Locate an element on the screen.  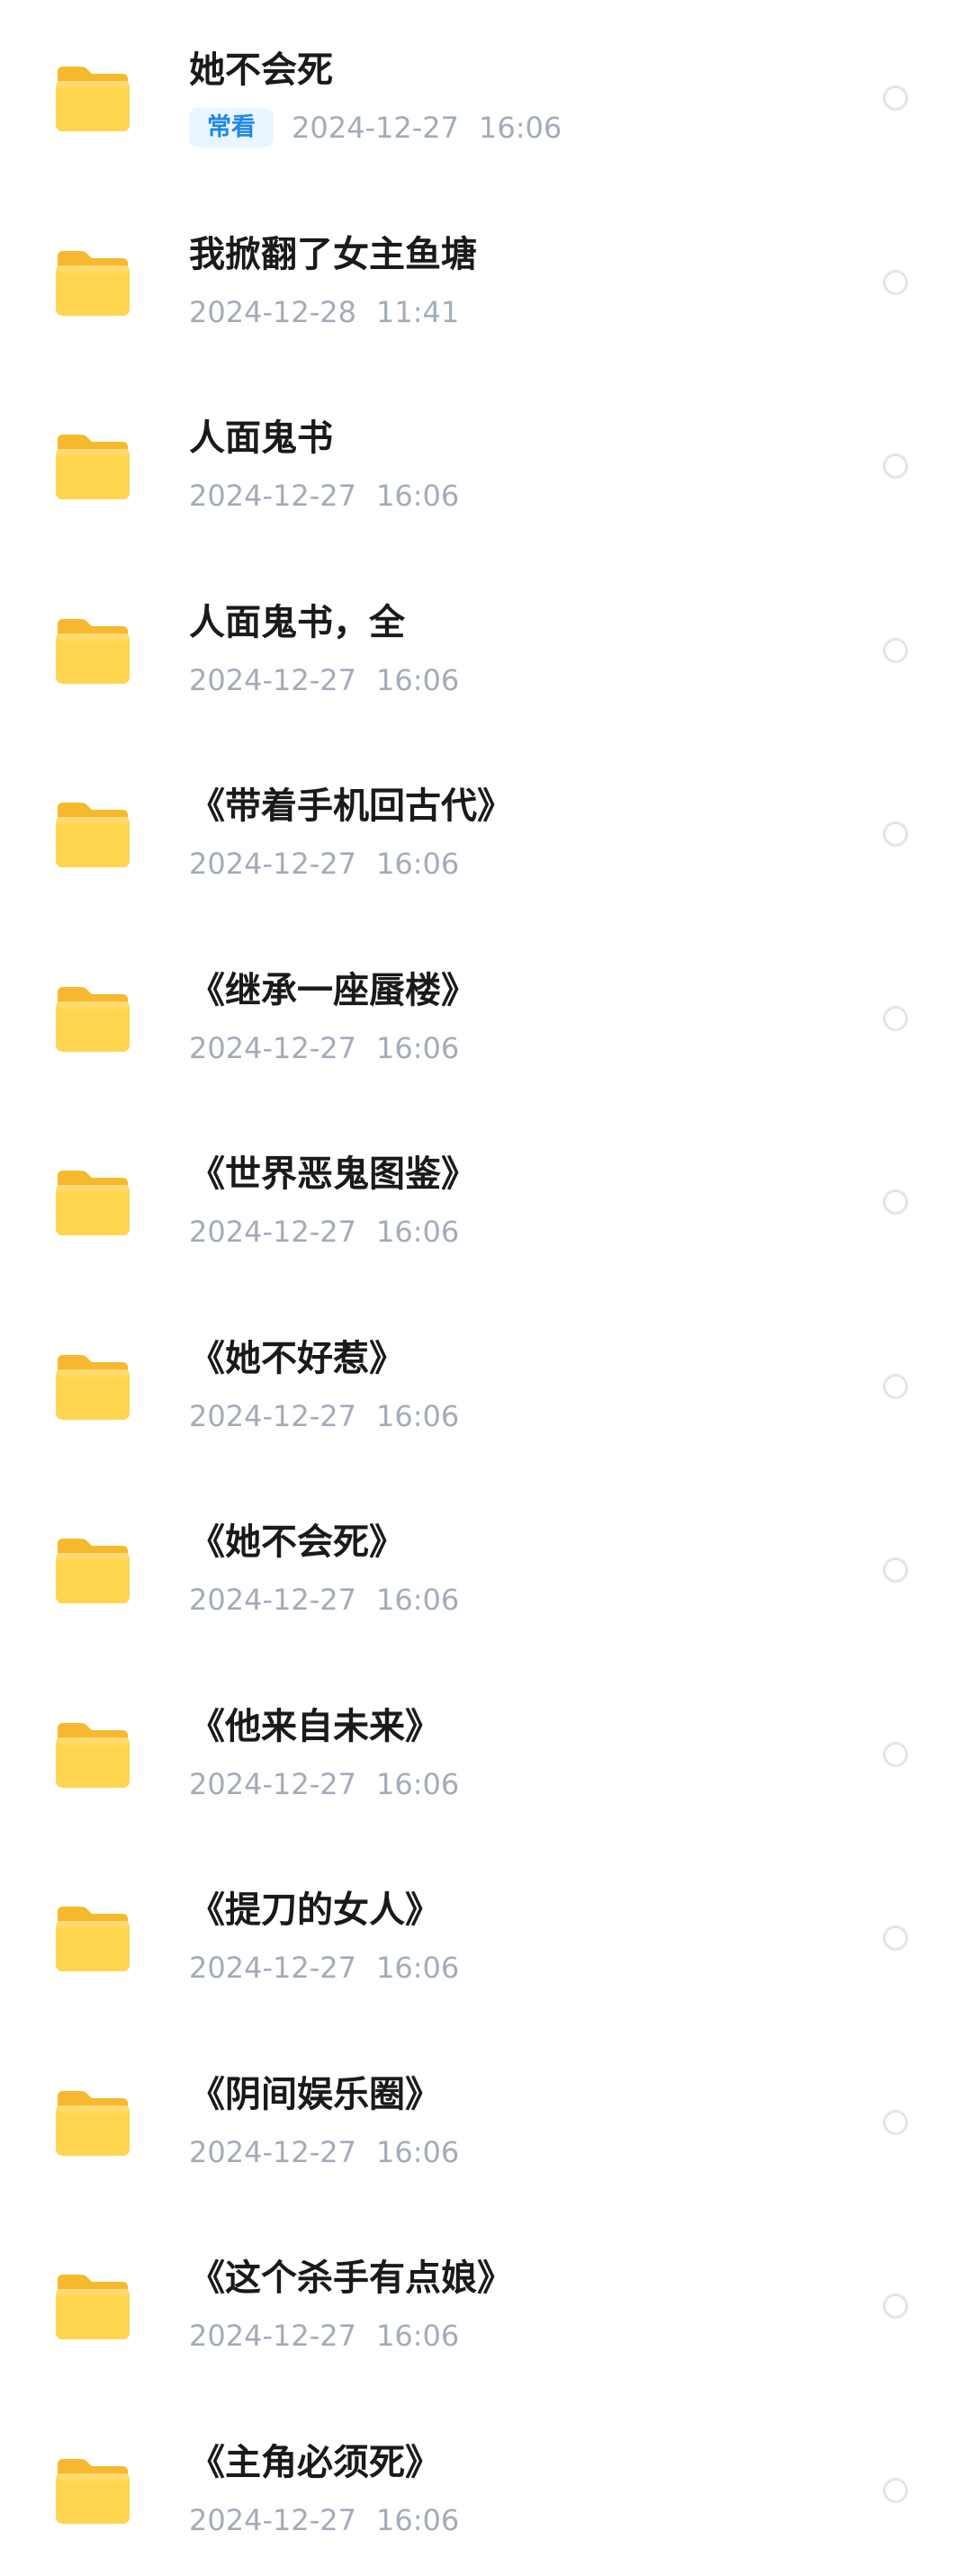
file-name: 《世界恶鬼图鉴》 is located at coordinates (333, 1174).